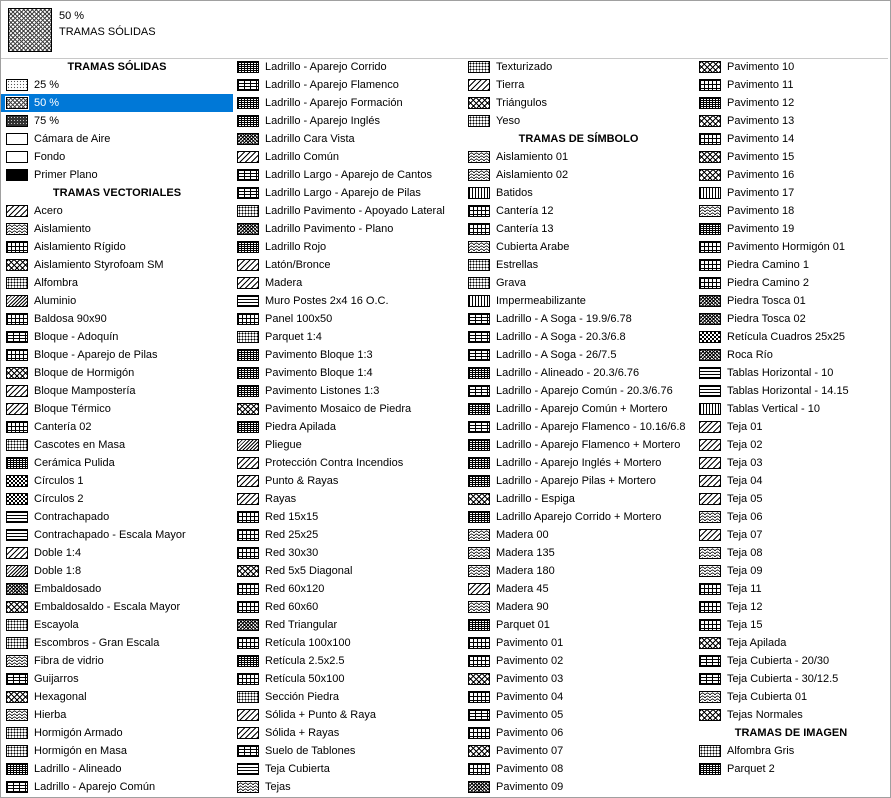 Image resolution: width=891 pixels, height=798 pixels. What do you see at coordinates (578, 463) in the screenshot?
I see `pattern-item-ladrillo-aparejo-ingles-mortero: Ladrillo - Aparejo Inglés + Mortero` at bounding box center [578, 463].